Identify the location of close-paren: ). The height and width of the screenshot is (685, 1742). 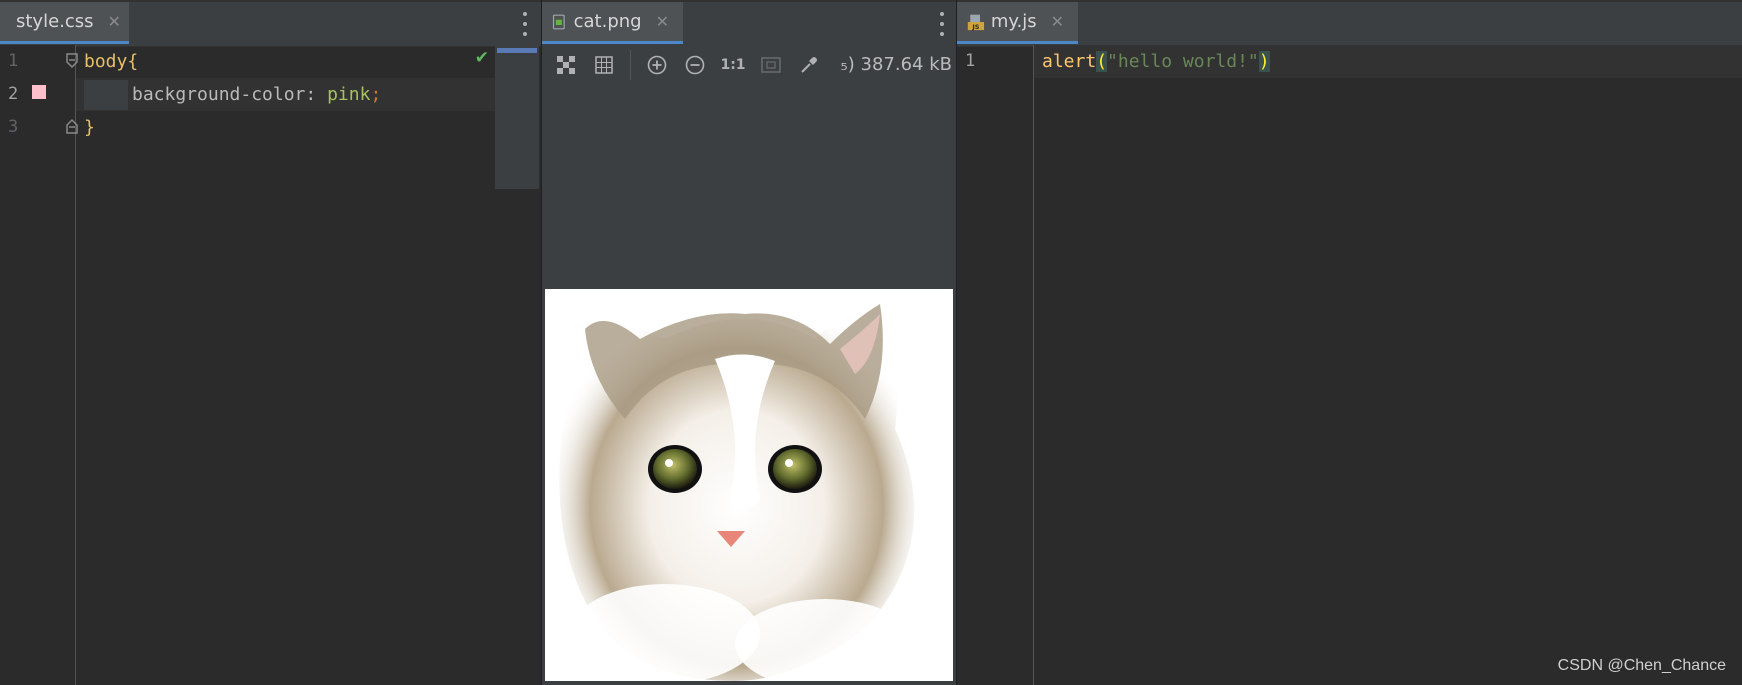
(1264, 61).